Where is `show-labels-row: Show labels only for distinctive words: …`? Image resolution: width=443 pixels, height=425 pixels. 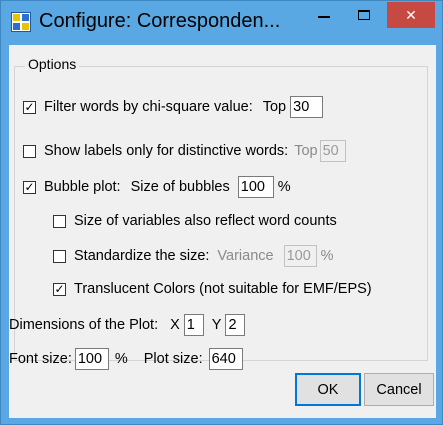
show-labels-row: Show labels only for distinctive words: … is located at coordinates (186, 151).